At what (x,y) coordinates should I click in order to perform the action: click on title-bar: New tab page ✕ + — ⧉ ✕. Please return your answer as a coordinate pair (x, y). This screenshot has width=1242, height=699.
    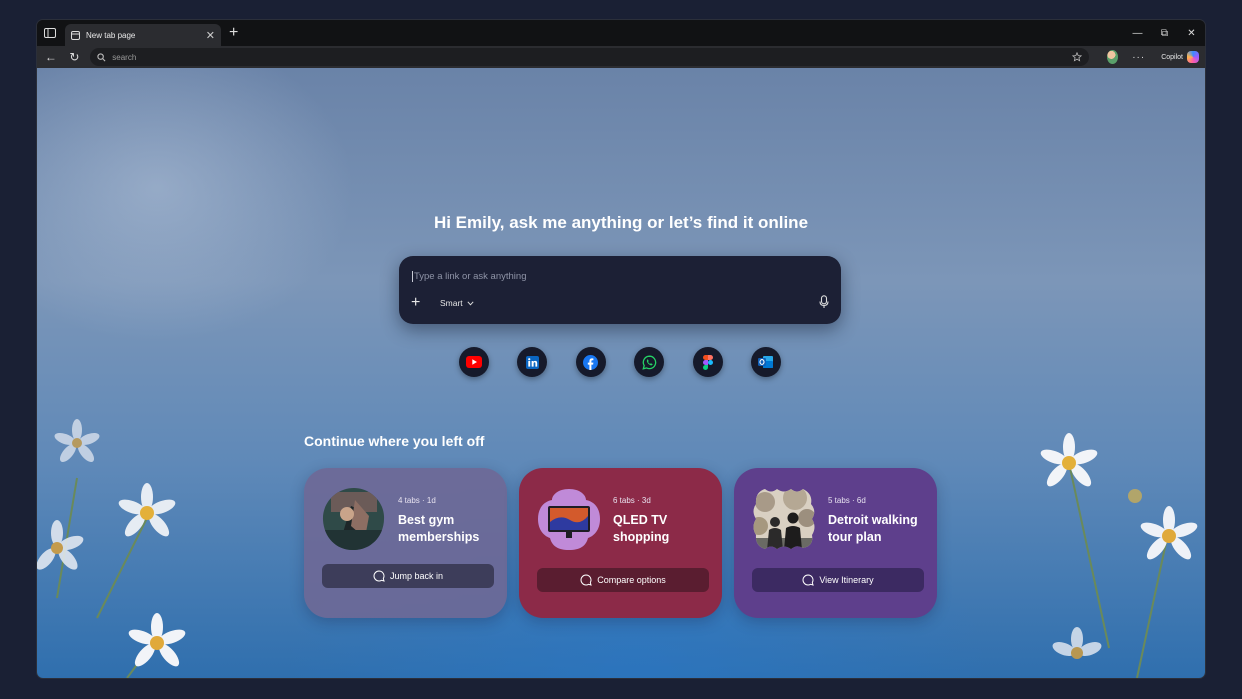
    Looking at the image, I should click on (621, 33).